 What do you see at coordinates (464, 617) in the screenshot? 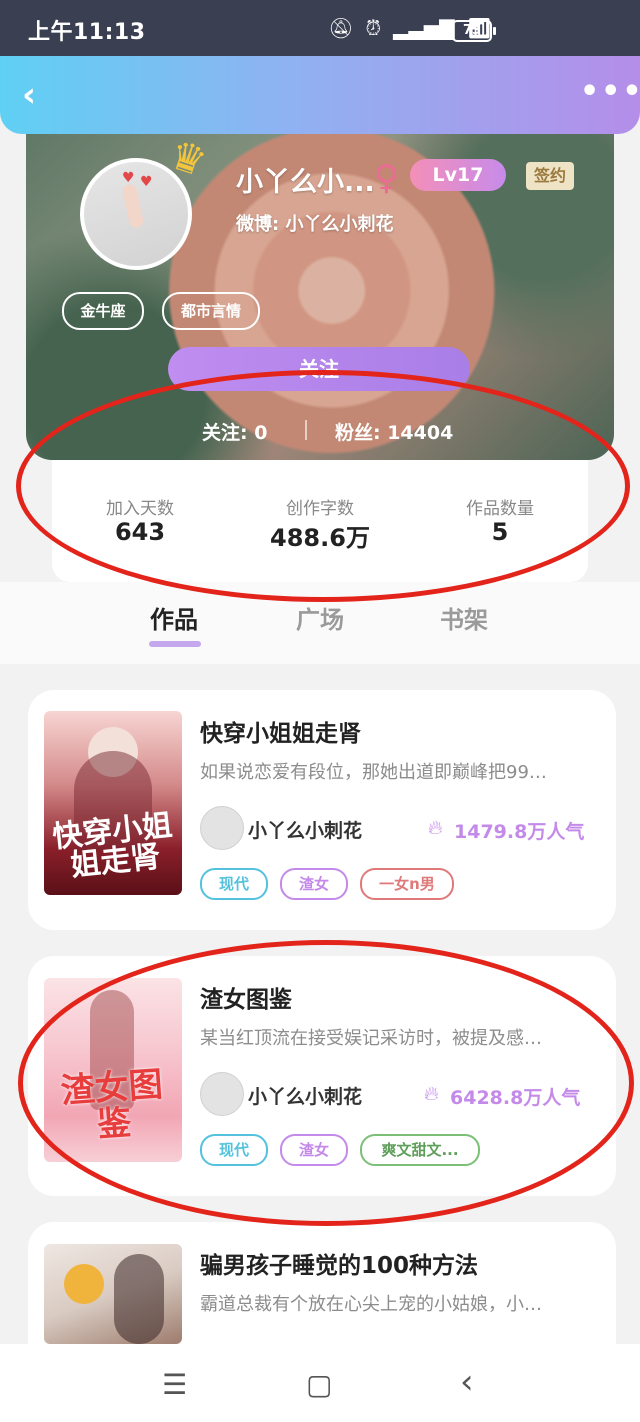
I see `tab-bookshelf: 书架` at bounding box center [464, 617].